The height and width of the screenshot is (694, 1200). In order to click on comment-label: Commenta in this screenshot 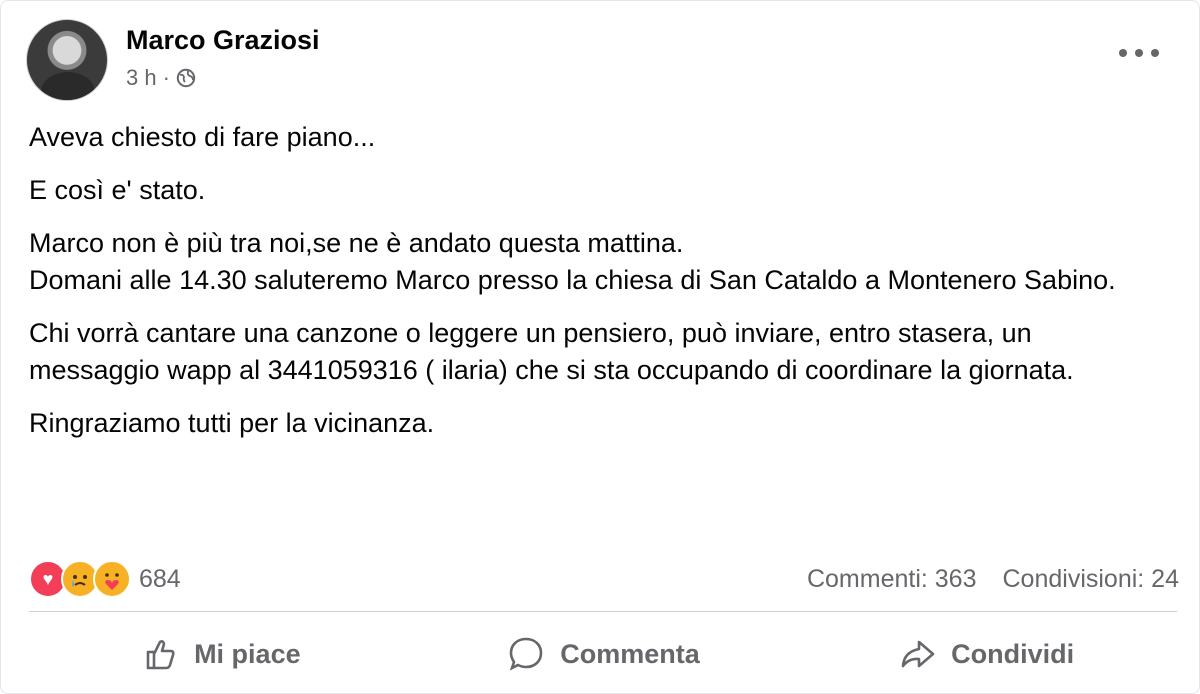, I will do `click(630, 653)`.